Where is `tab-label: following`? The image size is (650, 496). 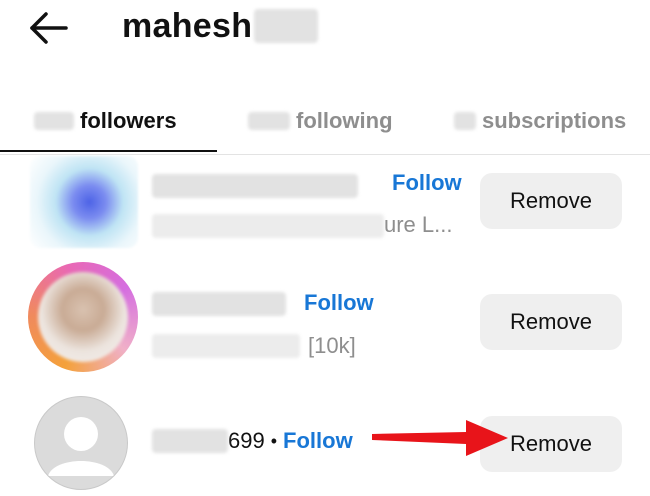 tab-label: following is located at coordinates (344, 120).